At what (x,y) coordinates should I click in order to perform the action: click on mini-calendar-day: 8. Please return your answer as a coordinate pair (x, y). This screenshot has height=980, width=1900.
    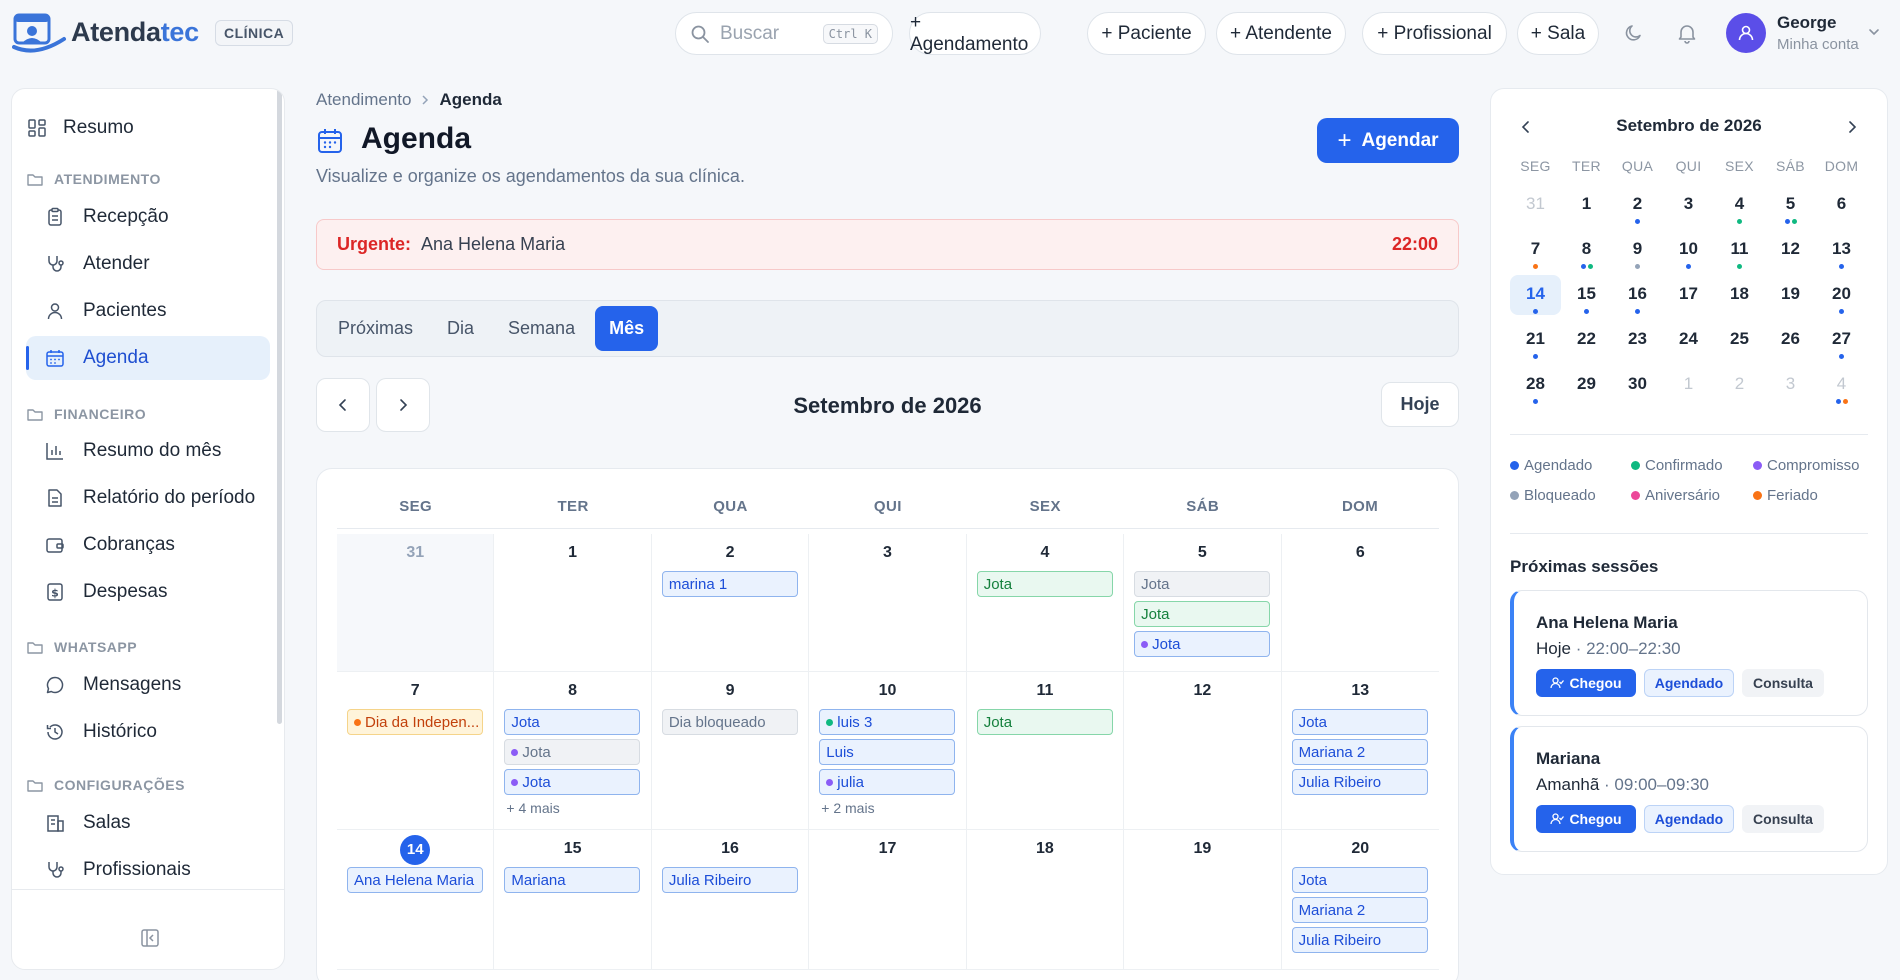
    Looking at the image, I should click on (1586, 250).